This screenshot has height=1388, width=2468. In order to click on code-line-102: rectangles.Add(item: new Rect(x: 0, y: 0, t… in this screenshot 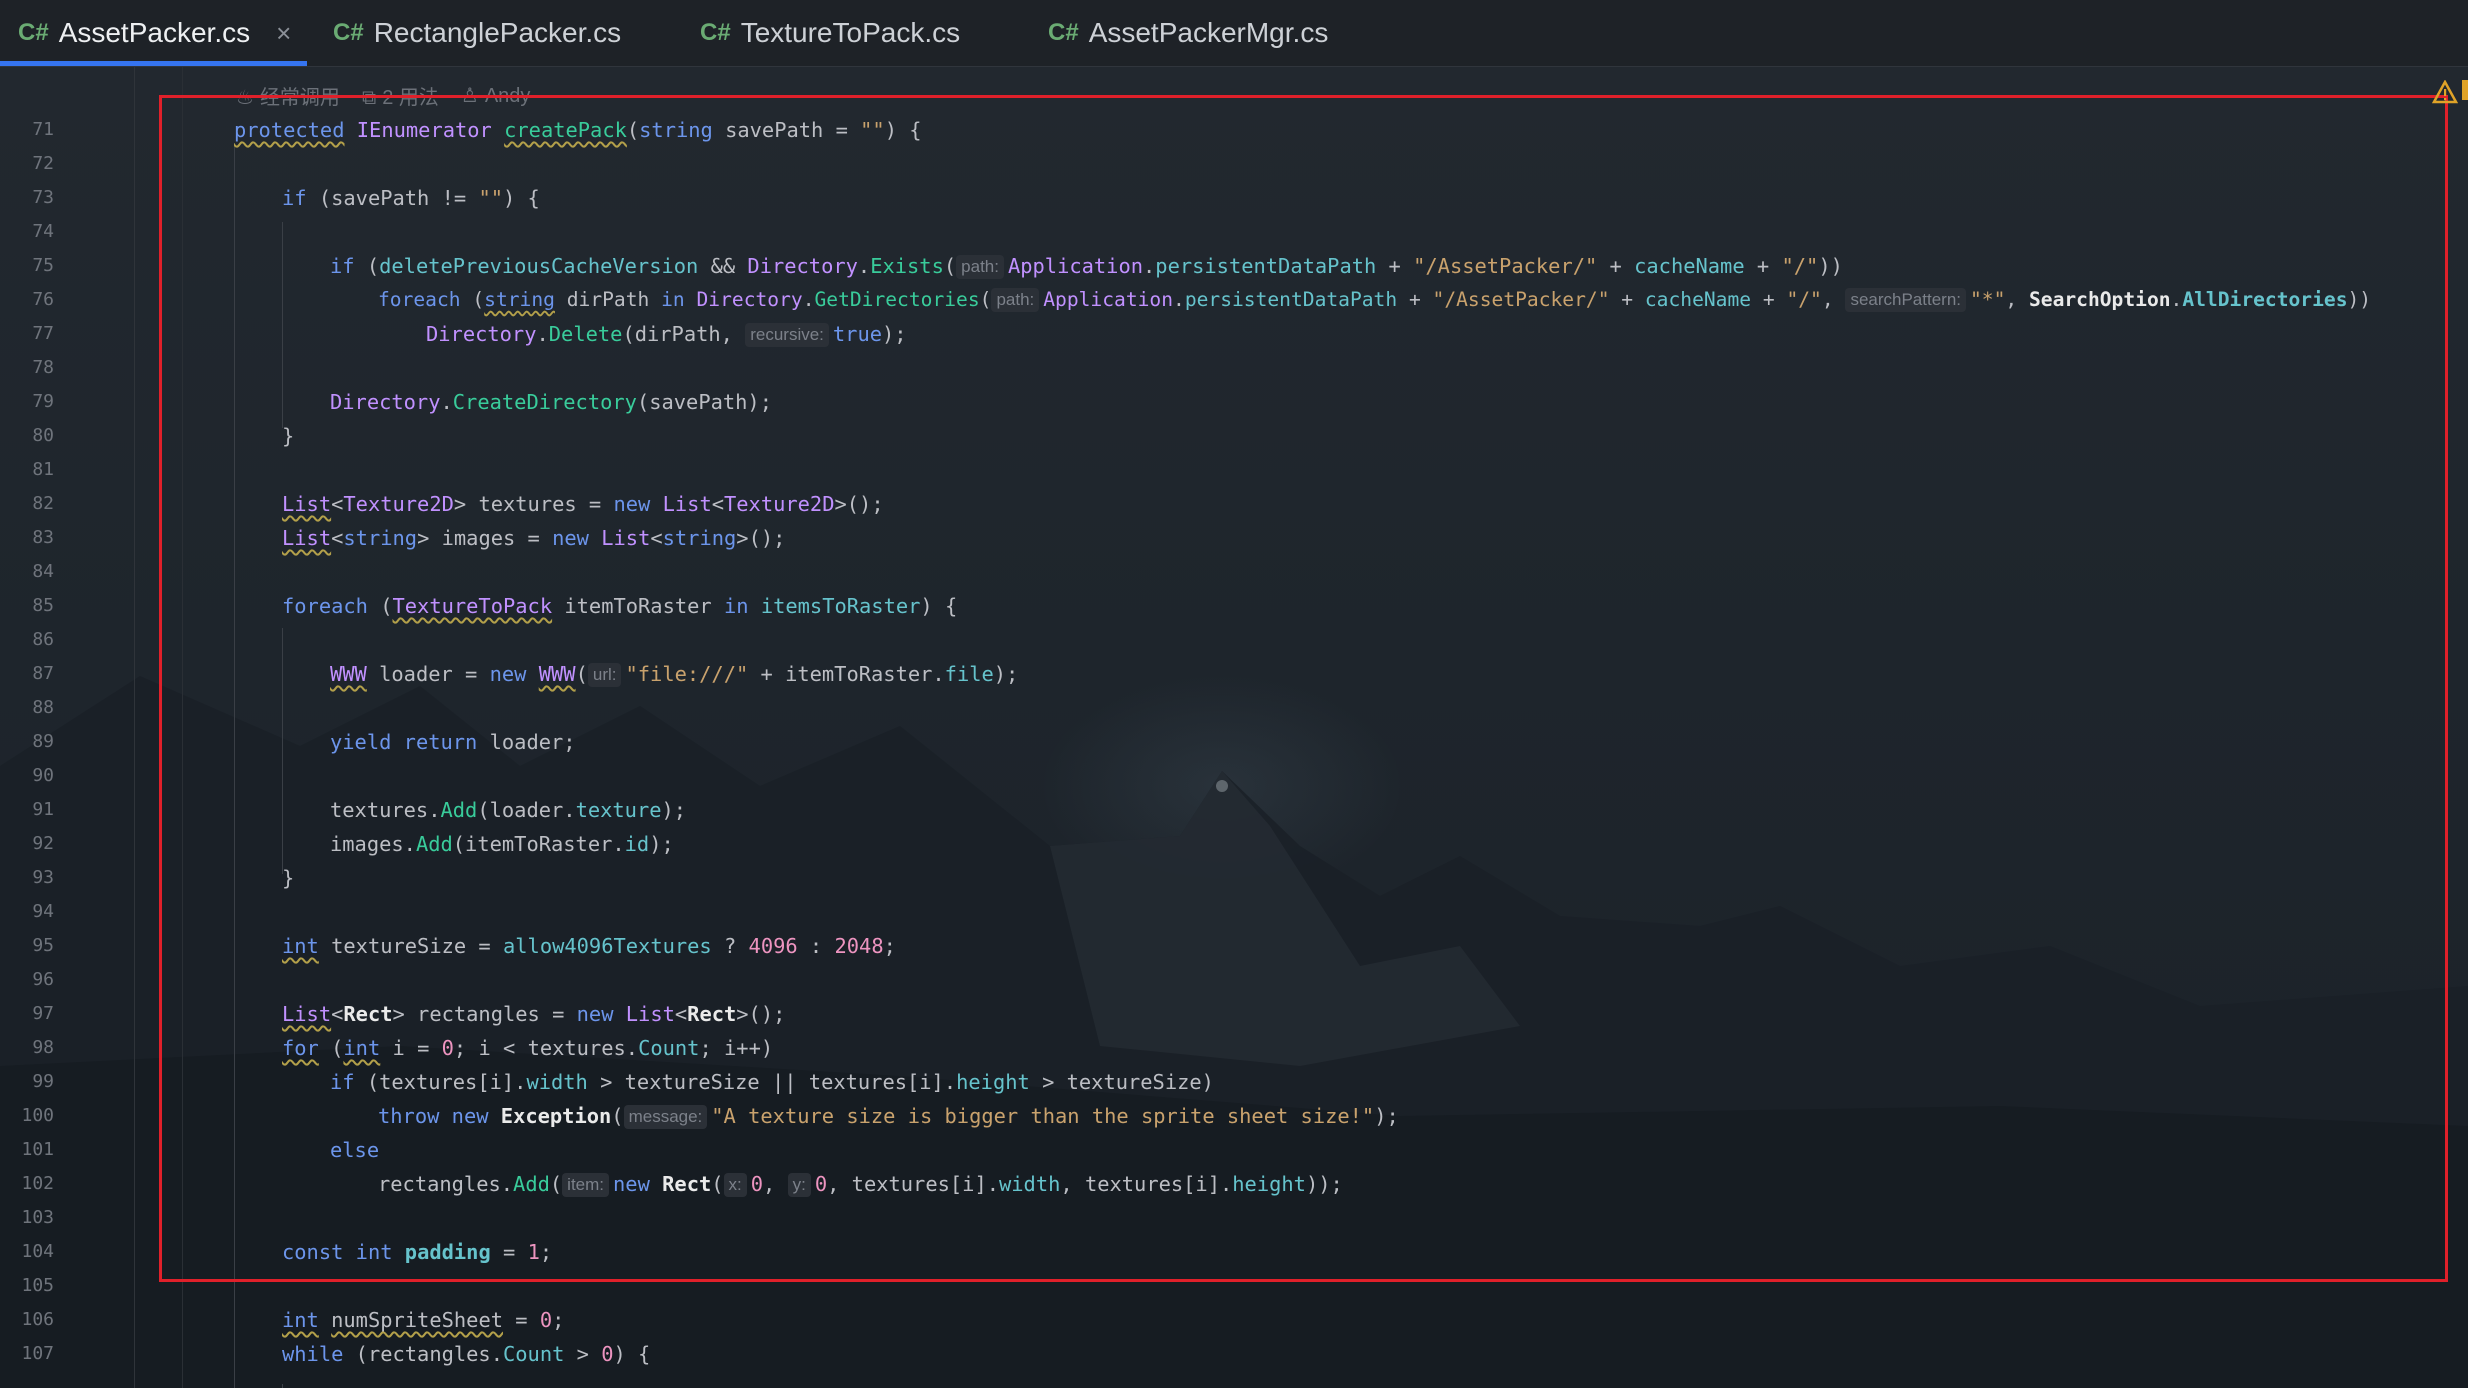, I will do `click(860, 1184)`.